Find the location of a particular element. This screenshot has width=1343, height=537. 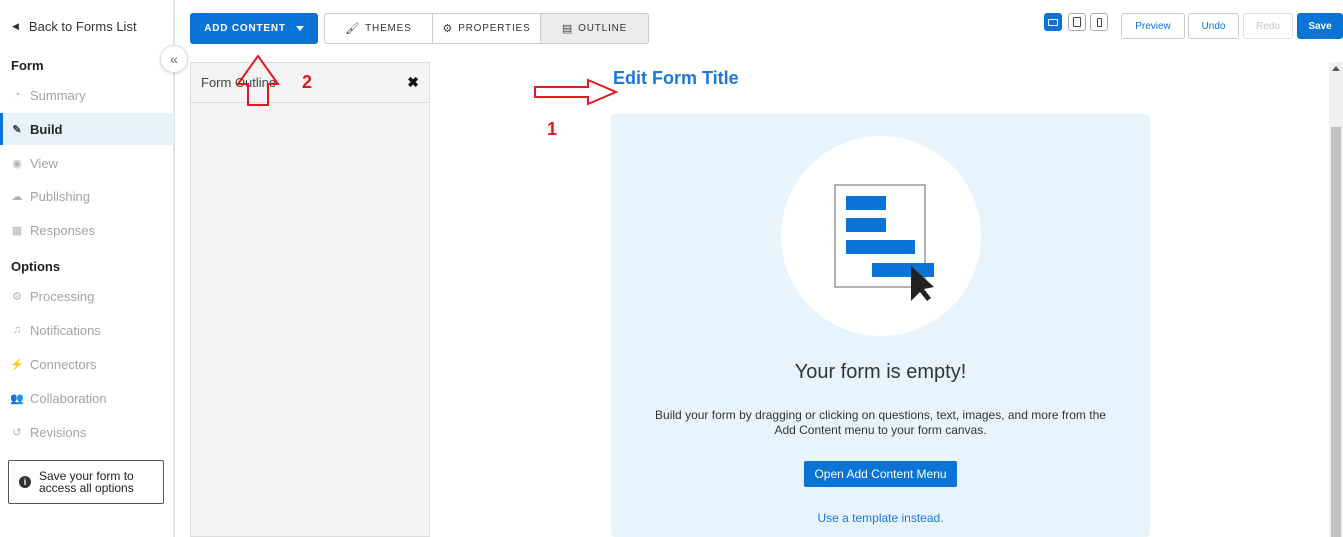

annotation-arrow-up is located at coordinates (258, 80).